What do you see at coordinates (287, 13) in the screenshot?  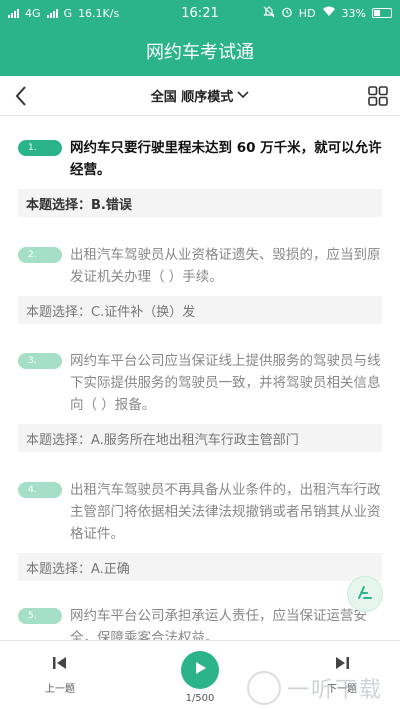 I see `alarm-icon` at bounding box center [287, 13].